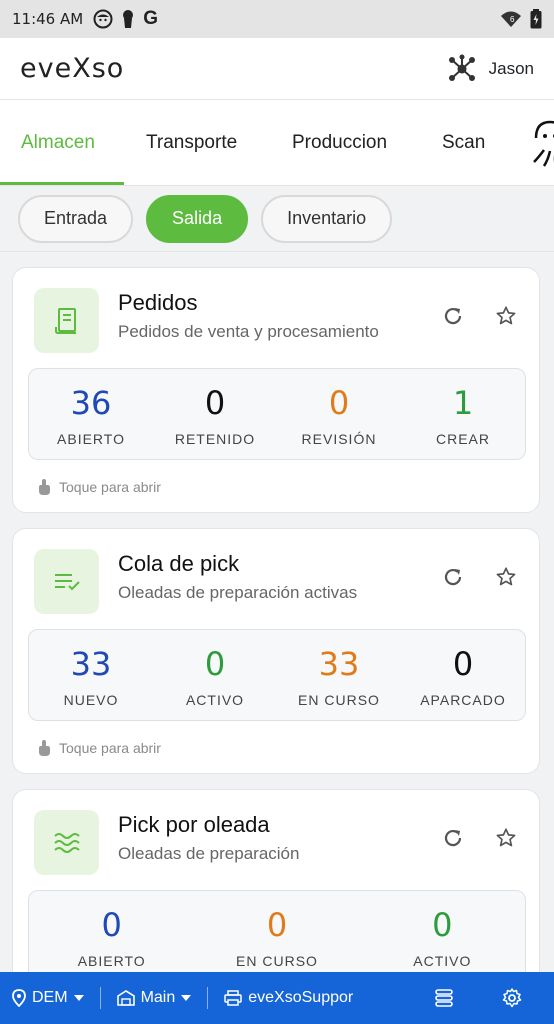  I want to click on stat-en-curso: 33 EN CURSO, so click(339, 675).